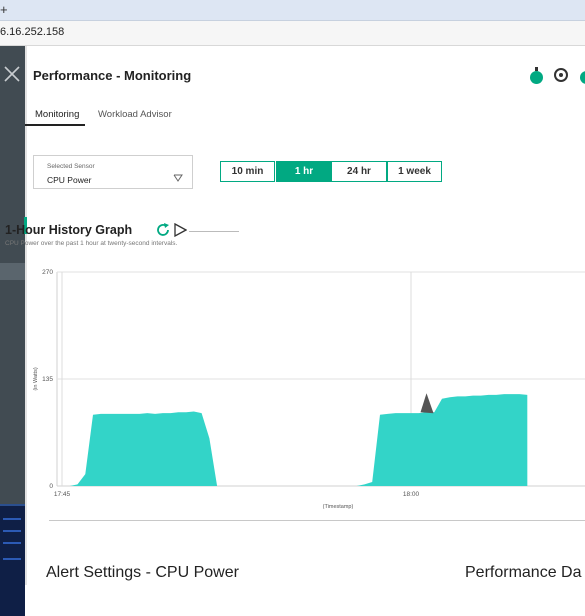 This screenshot has width=585, height=616. Describe the element at coordinates (69, 180) in the screenshot. I see `sensor-select-value: CPU Power` at that location.